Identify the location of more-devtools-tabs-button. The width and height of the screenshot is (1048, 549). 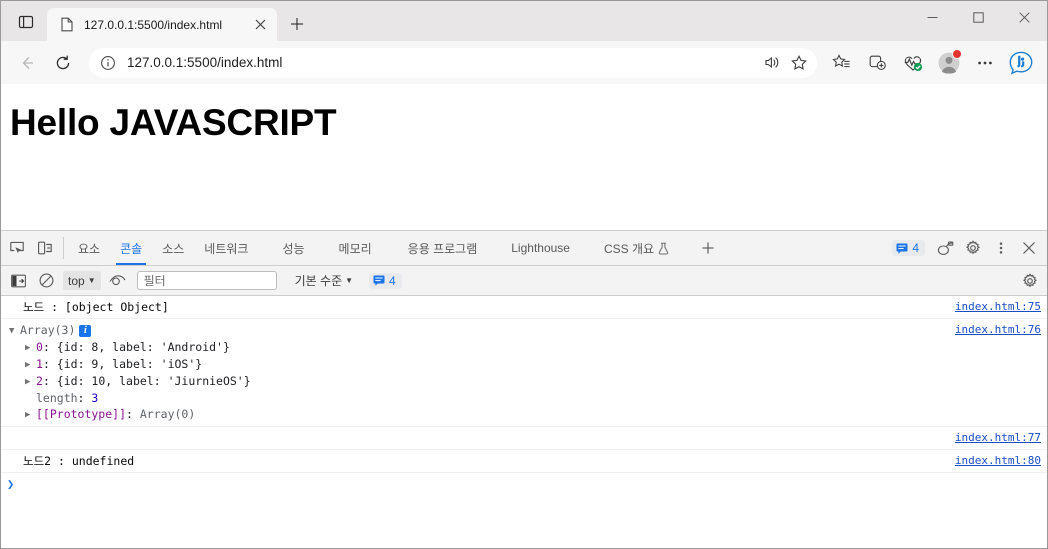
(708, 248).